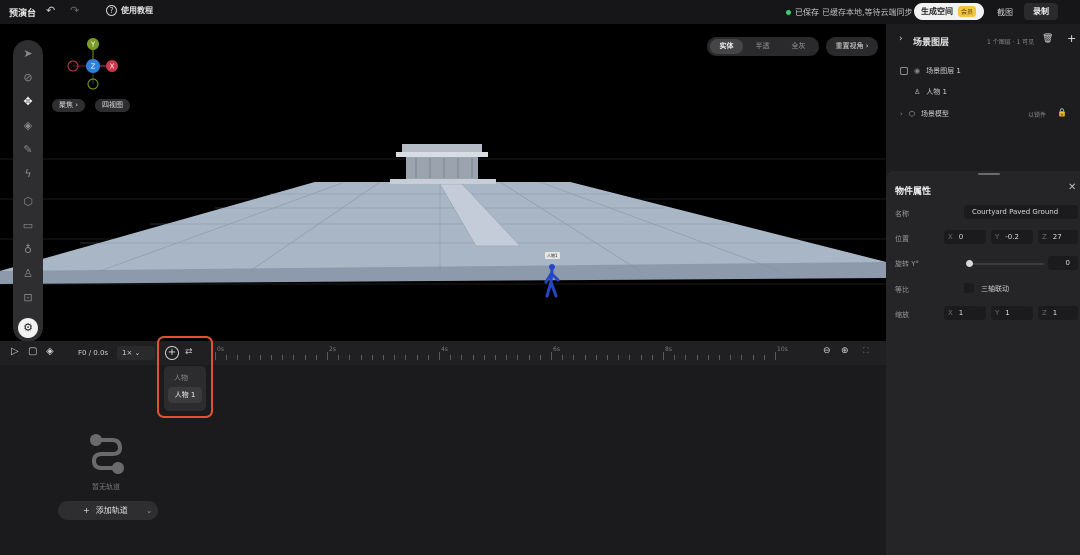  Describe the element at coordinates (798, 46) in the screenshot. I see `mode-gray: 全灰` at that location.